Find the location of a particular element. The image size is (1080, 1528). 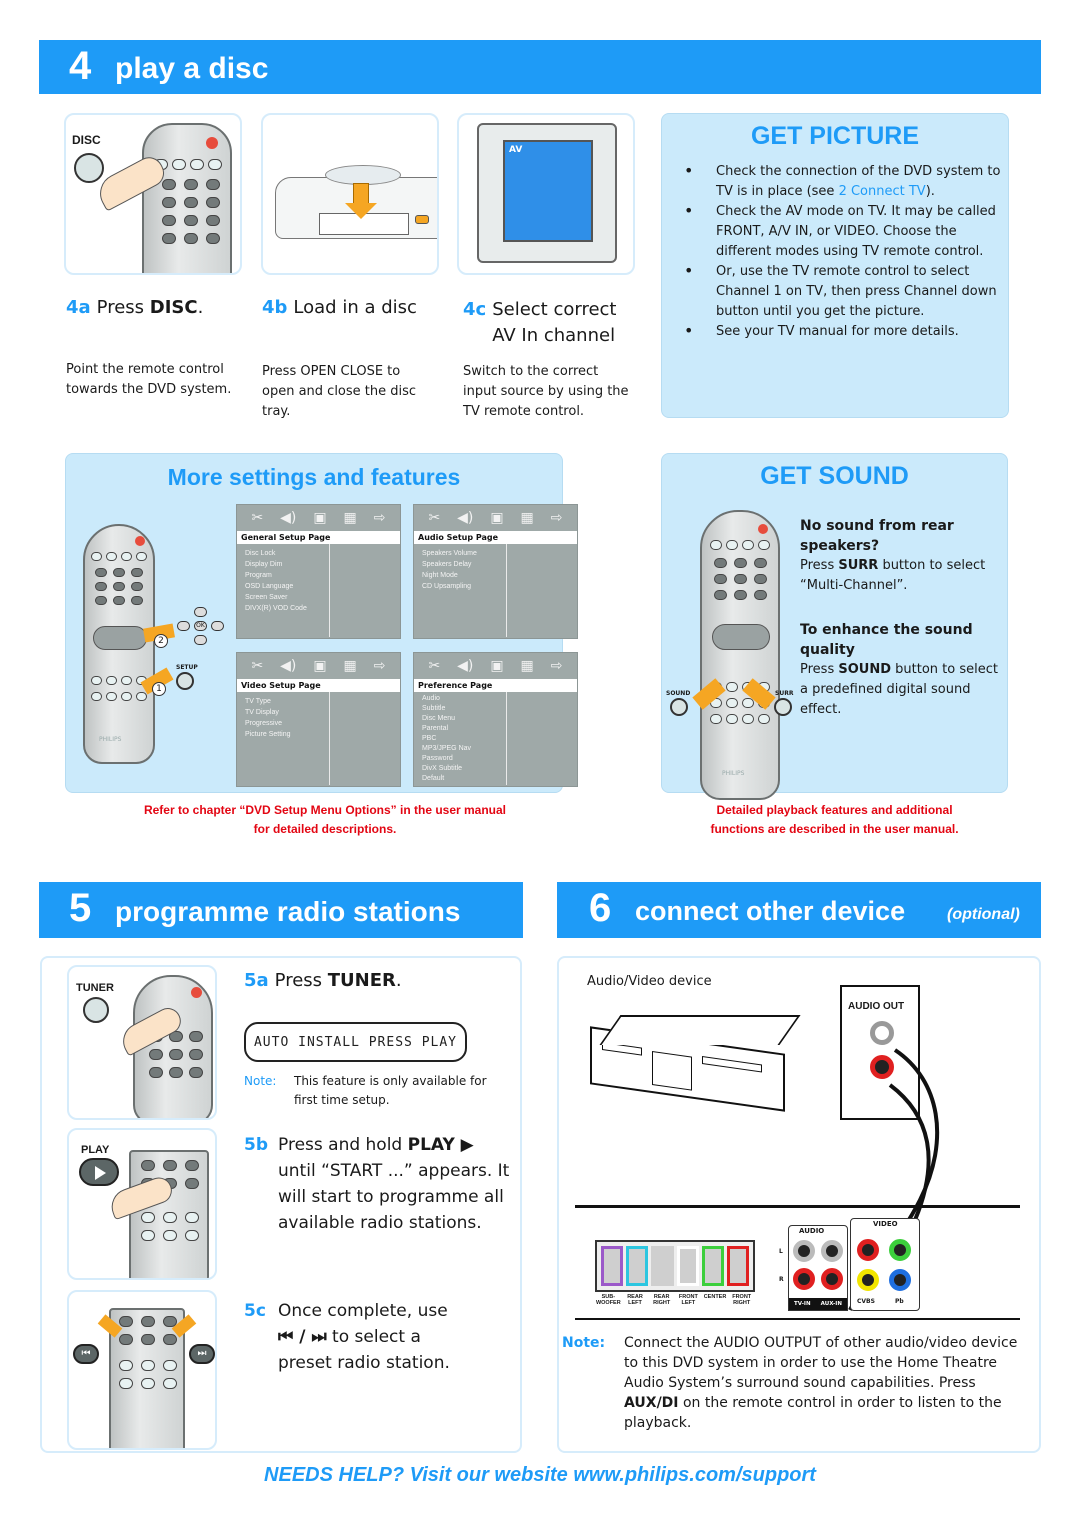

step-title-bold: DISC is located at coordinates (173, 307).